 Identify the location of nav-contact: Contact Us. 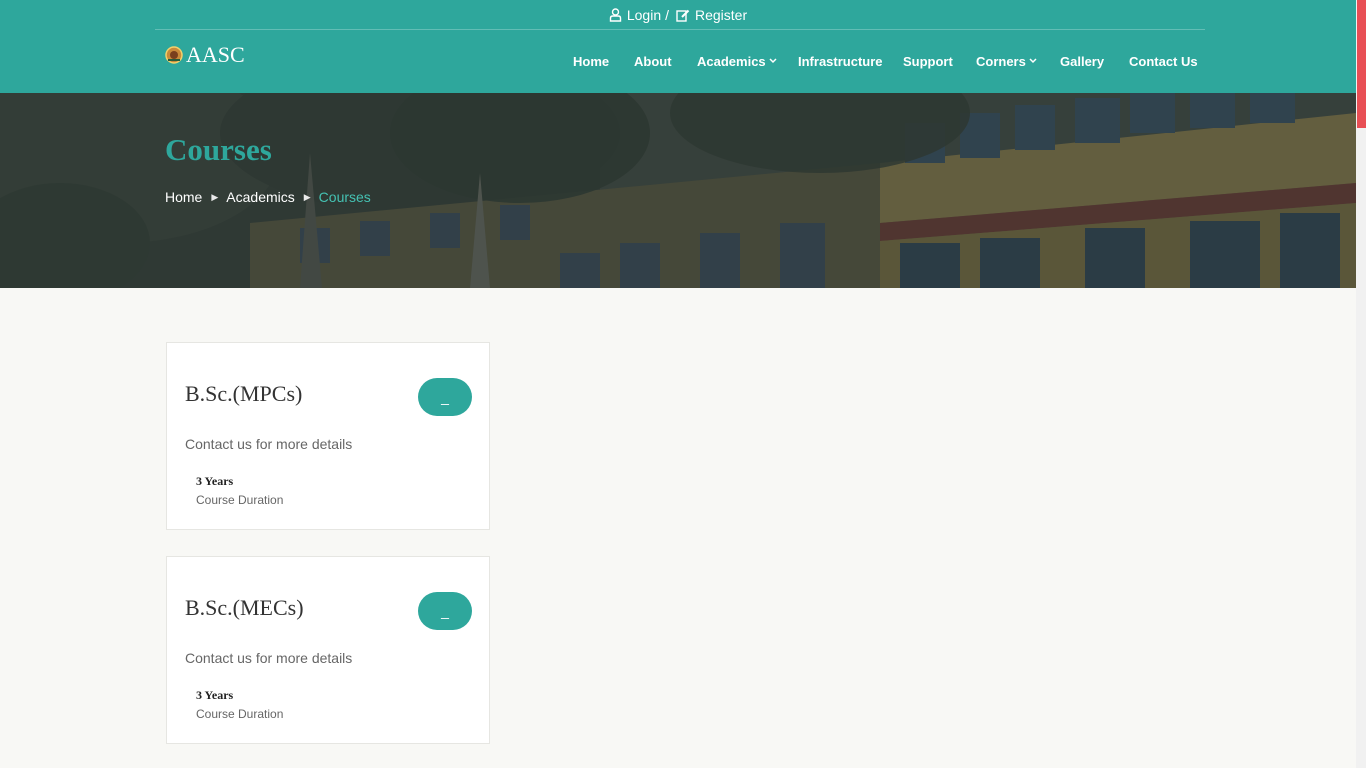
(1163, 61).